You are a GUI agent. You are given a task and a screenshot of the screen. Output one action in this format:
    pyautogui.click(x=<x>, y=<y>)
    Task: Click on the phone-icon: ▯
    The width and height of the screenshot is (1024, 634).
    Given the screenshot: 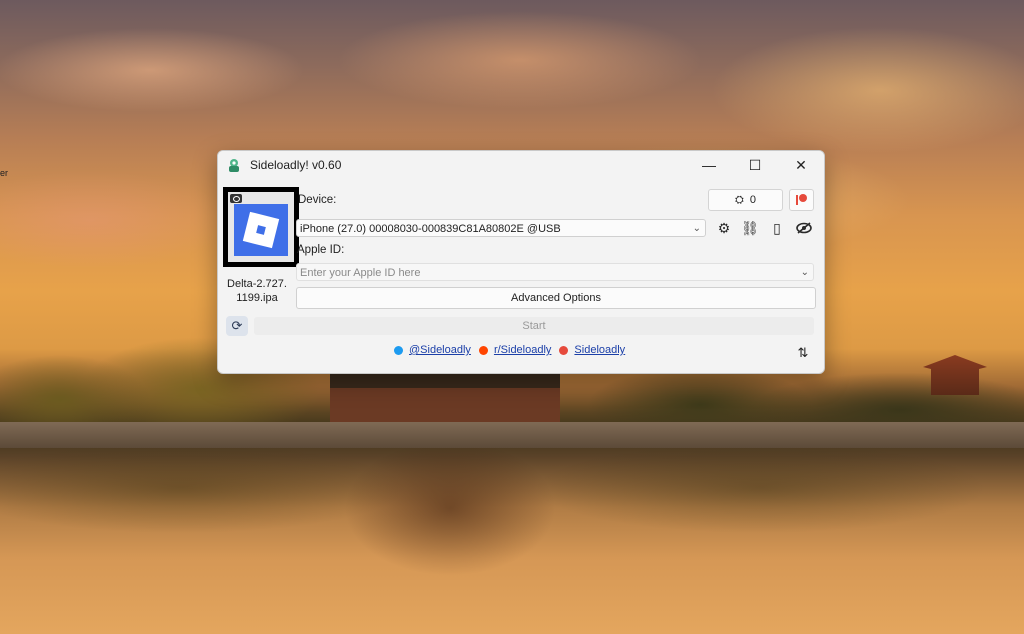 What is the action you would take?
    pyautogui.click(x=777, y=227)
    